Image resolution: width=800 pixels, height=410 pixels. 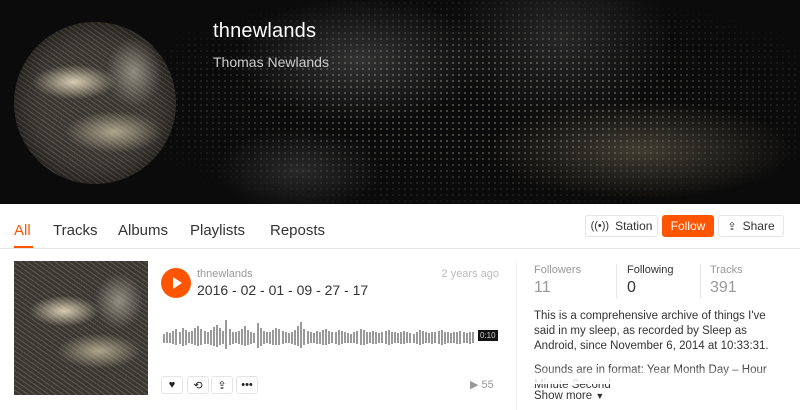 I want to click on track-title: 2016 - 02 - 01 - 09 - 27 - 17, so click(x=282, y=290).